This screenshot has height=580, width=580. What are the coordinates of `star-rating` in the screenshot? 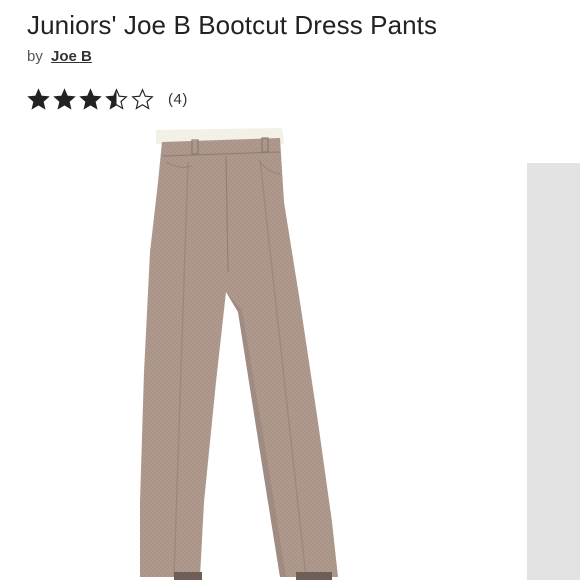 It's located at (90, 99).